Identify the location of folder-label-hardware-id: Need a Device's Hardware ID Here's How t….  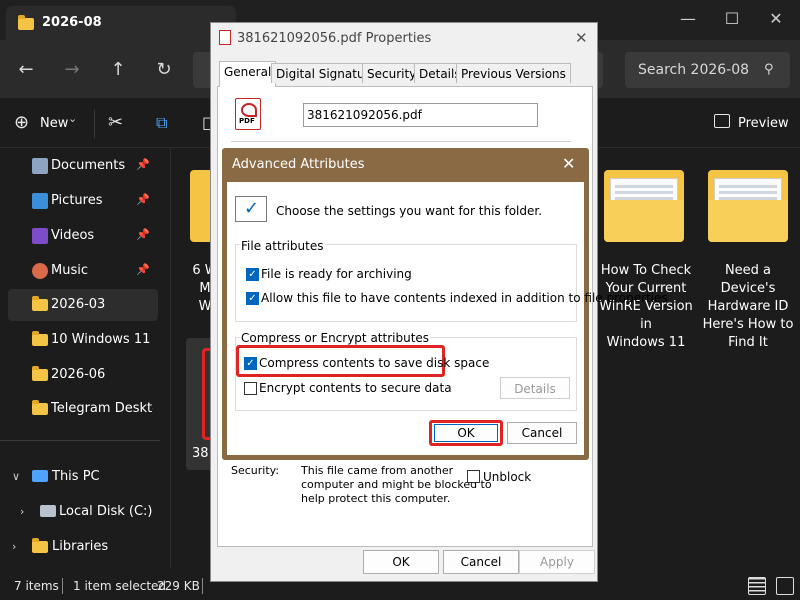
(748, 307).